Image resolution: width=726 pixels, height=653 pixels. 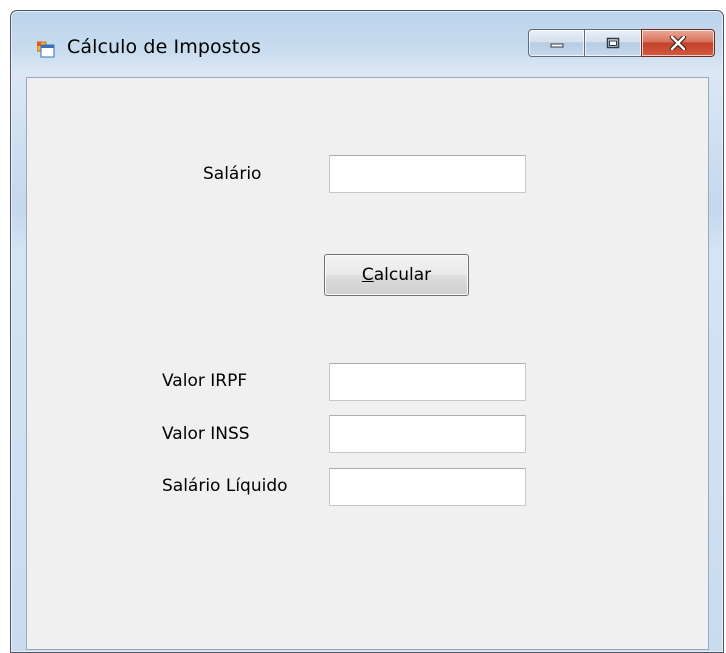 I want to click on close-icon, so click(x=678, y=43).